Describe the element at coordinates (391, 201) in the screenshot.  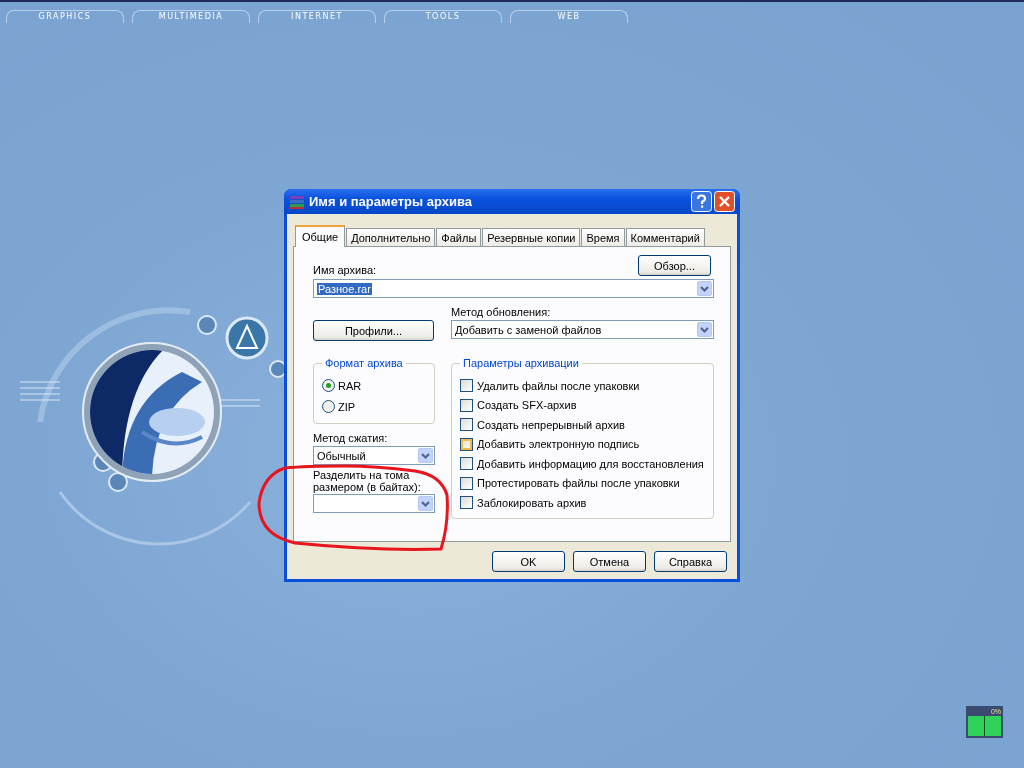
I see `window-title: Имя и параметры архива` at that location.